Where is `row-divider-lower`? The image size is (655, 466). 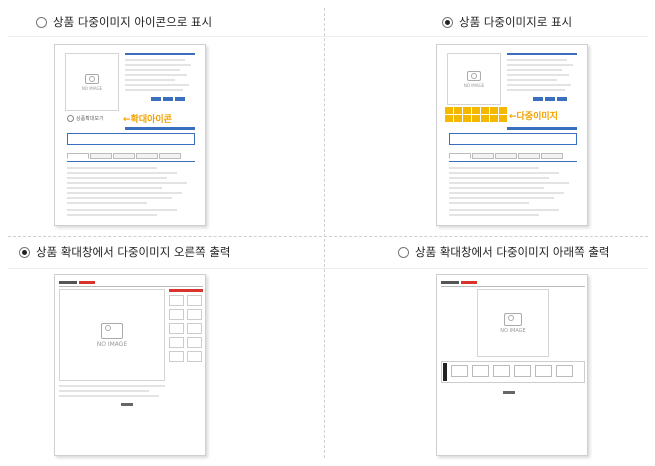 row-divider-lower is located at coordinates (328, 268).